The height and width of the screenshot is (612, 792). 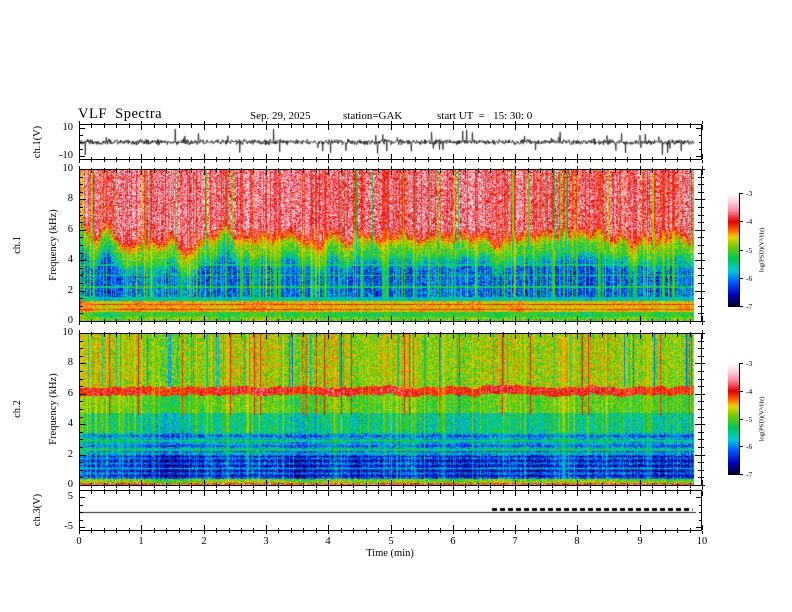 What do you see at coordinates (141, 541) in the screenshot?
I see `x-tick-label: 1` at bounding box center [141, 541].